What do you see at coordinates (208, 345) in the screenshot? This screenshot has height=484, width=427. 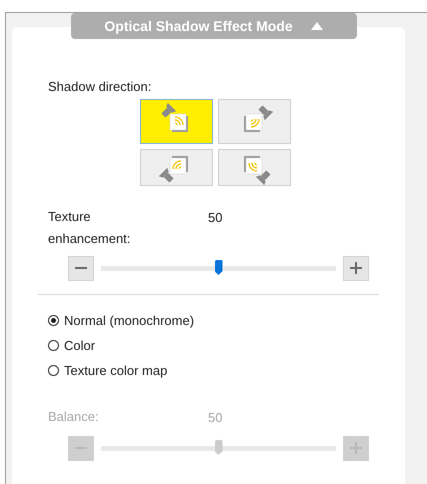 I see `radio-option: Color` at bounding box center [208, 345].